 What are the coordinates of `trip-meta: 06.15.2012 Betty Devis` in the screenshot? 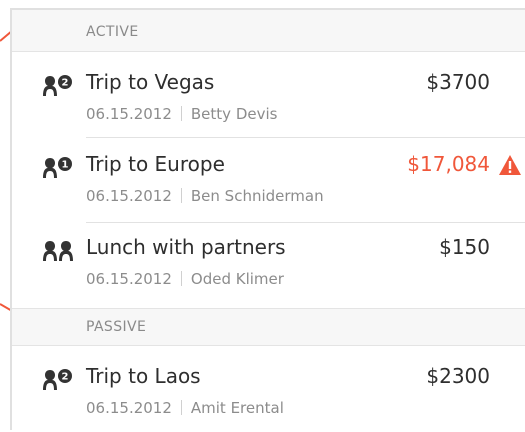 It's located at (181, 114).